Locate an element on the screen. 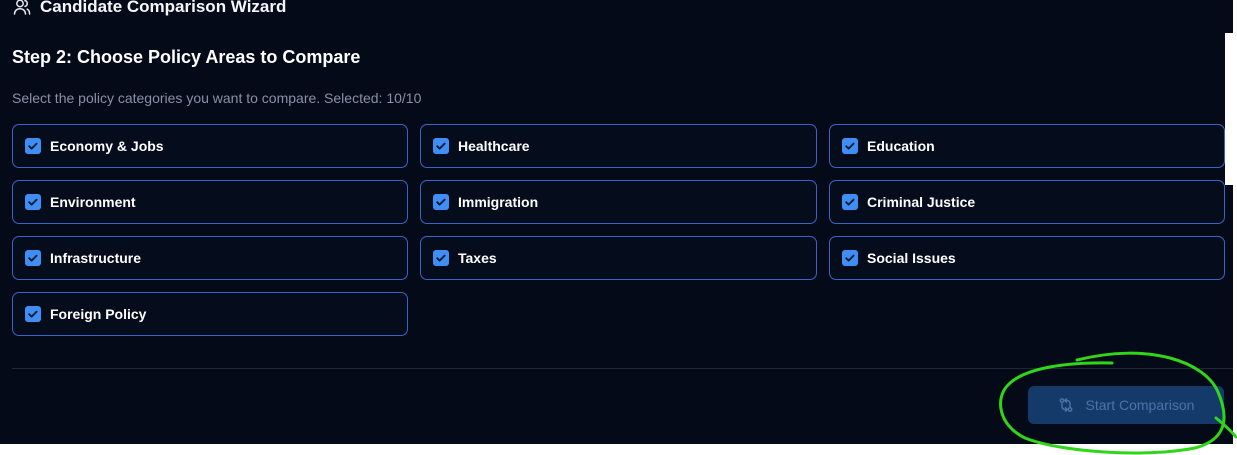 The width and height of the screenshot is (1237, 455). policy-option-criminal-justice: Criminal Justice is located at coordinates (1027, 202).